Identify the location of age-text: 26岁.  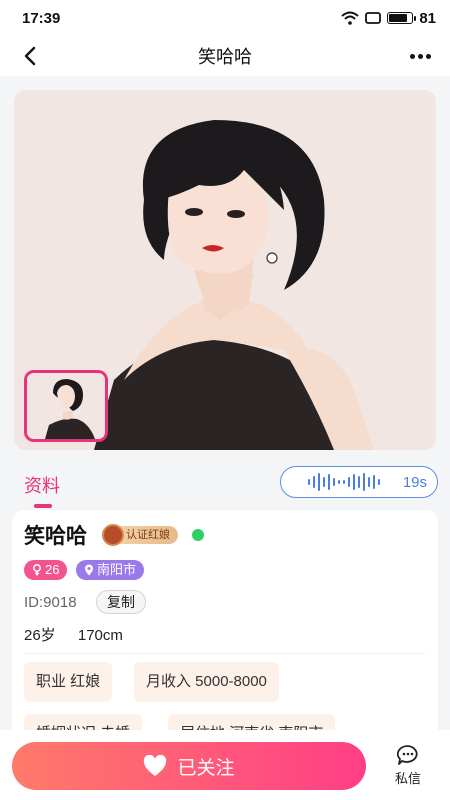
(40, 635).